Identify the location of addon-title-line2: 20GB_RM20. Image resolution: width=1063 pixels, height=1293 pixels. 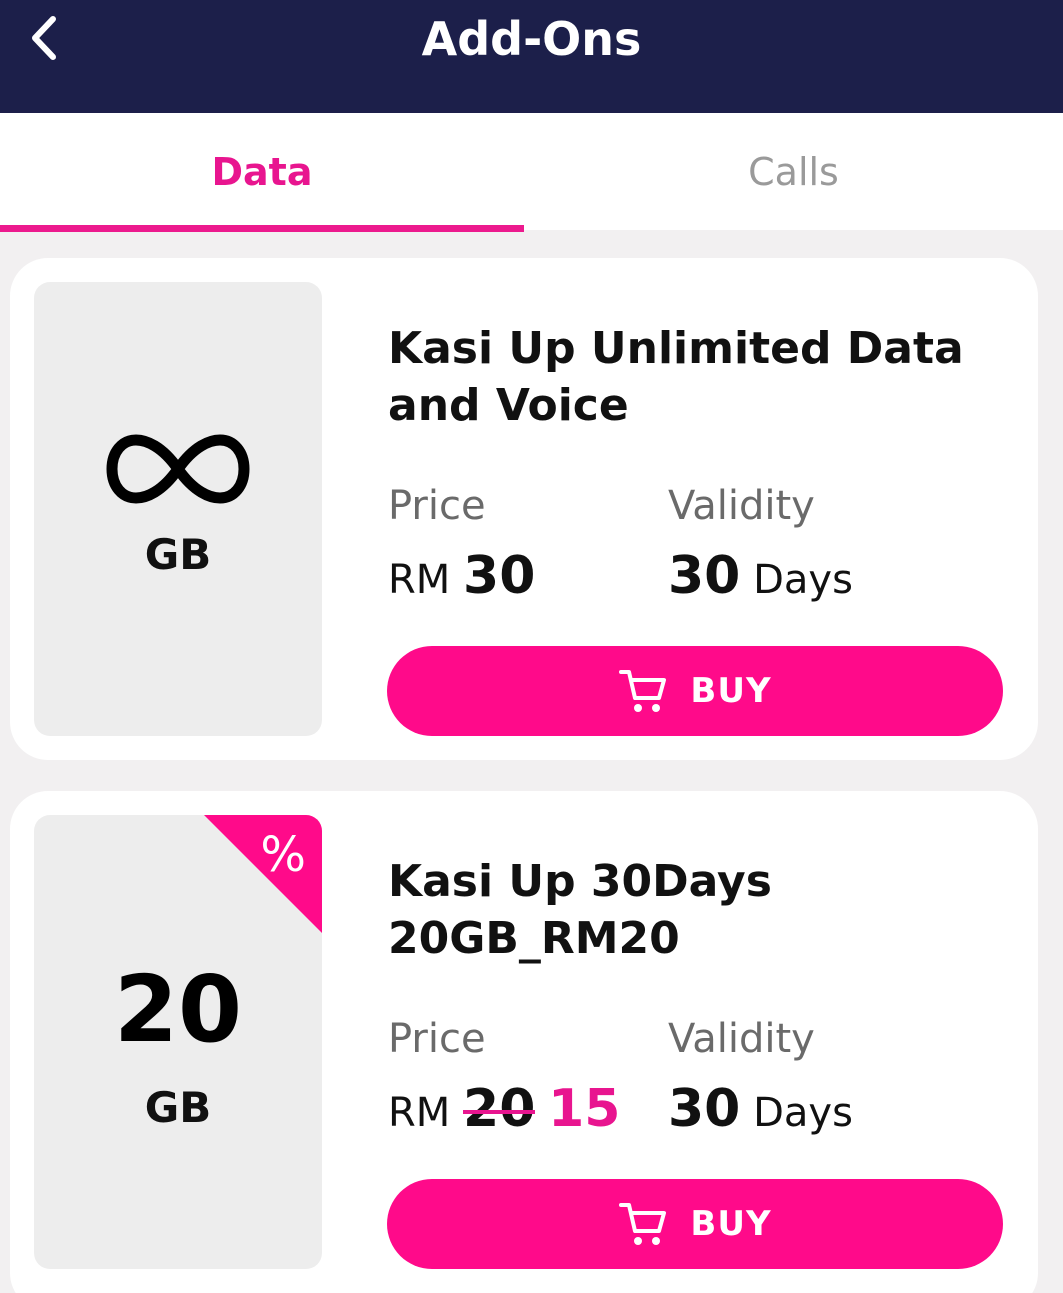
(534, 938).